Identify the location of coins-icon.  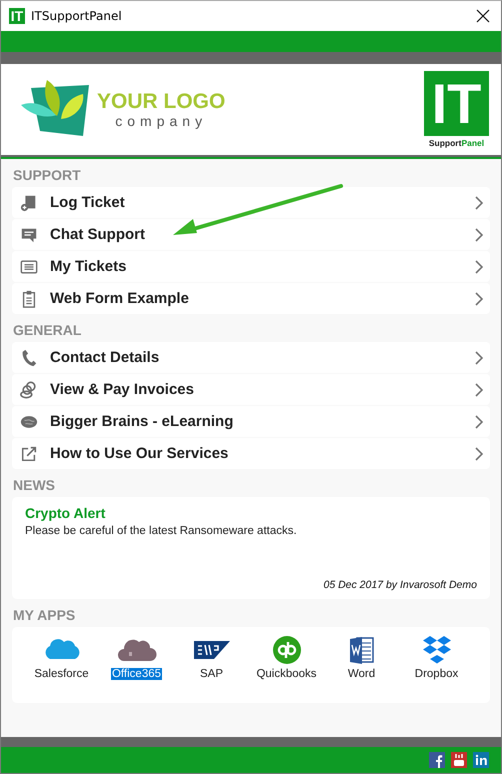
(29, 389).